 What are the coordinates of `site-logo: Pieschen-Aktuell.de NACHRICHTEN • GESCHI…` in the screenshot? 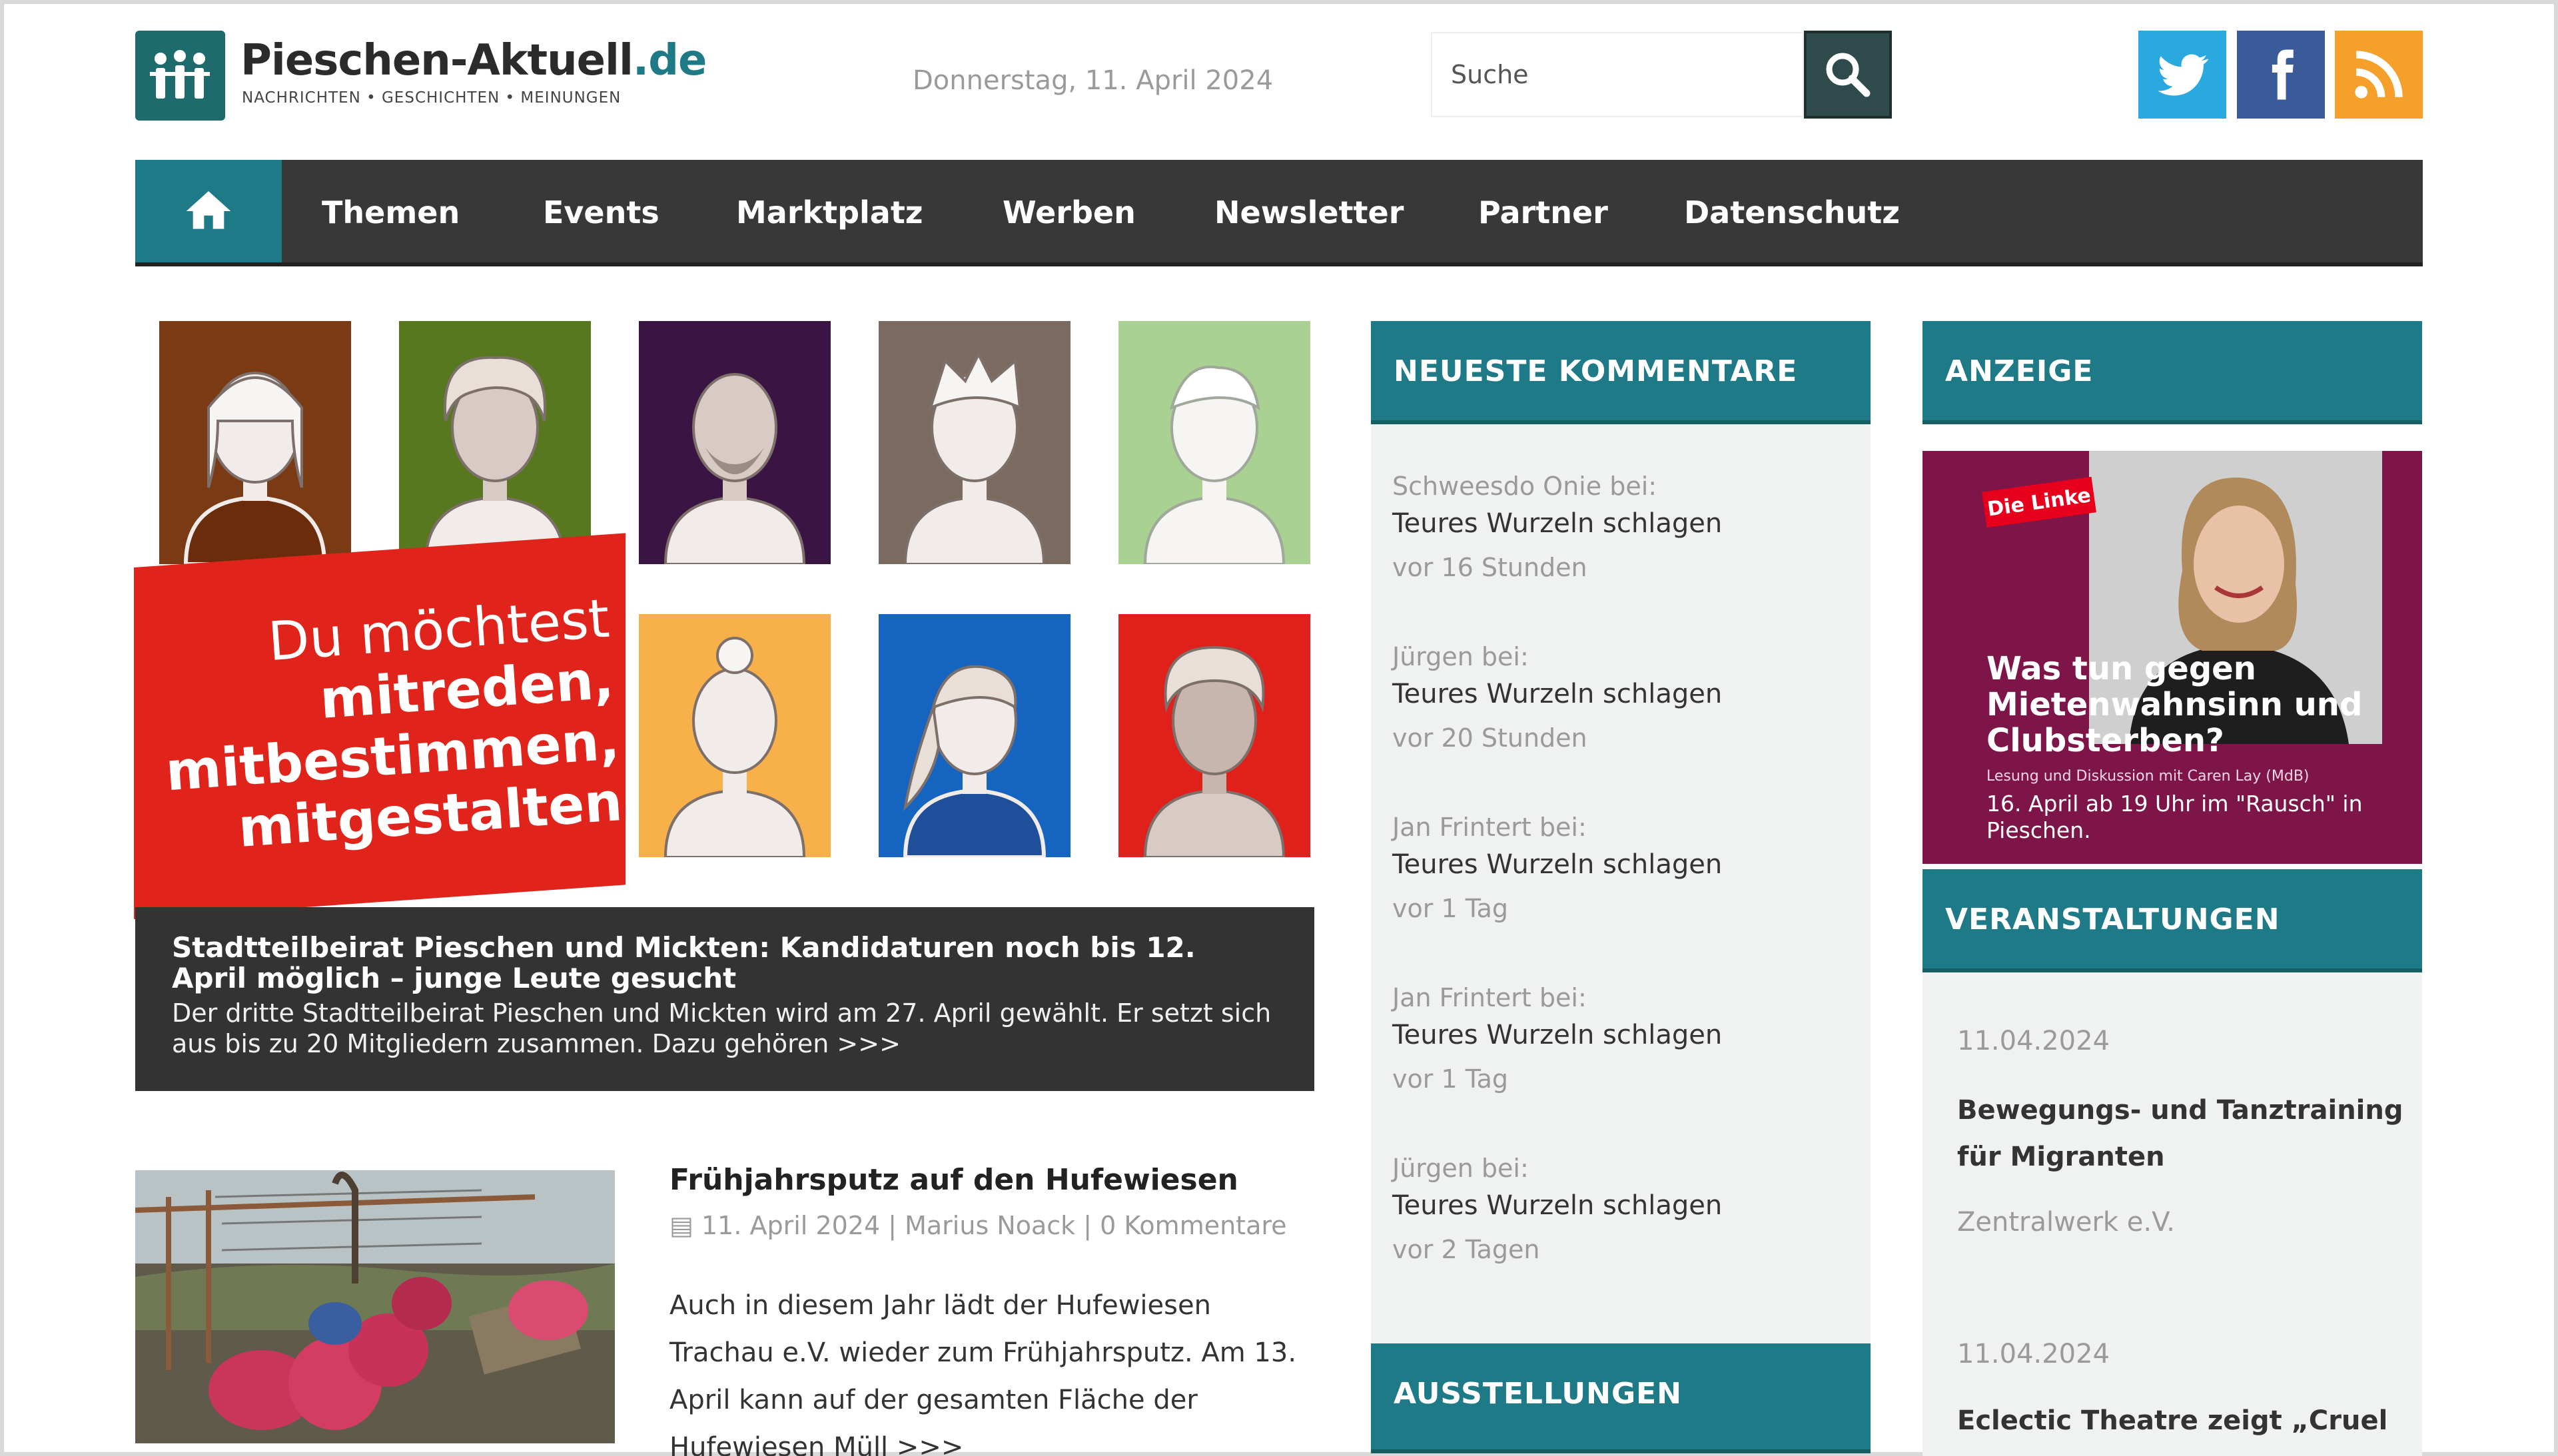 It's located at (468, 76).